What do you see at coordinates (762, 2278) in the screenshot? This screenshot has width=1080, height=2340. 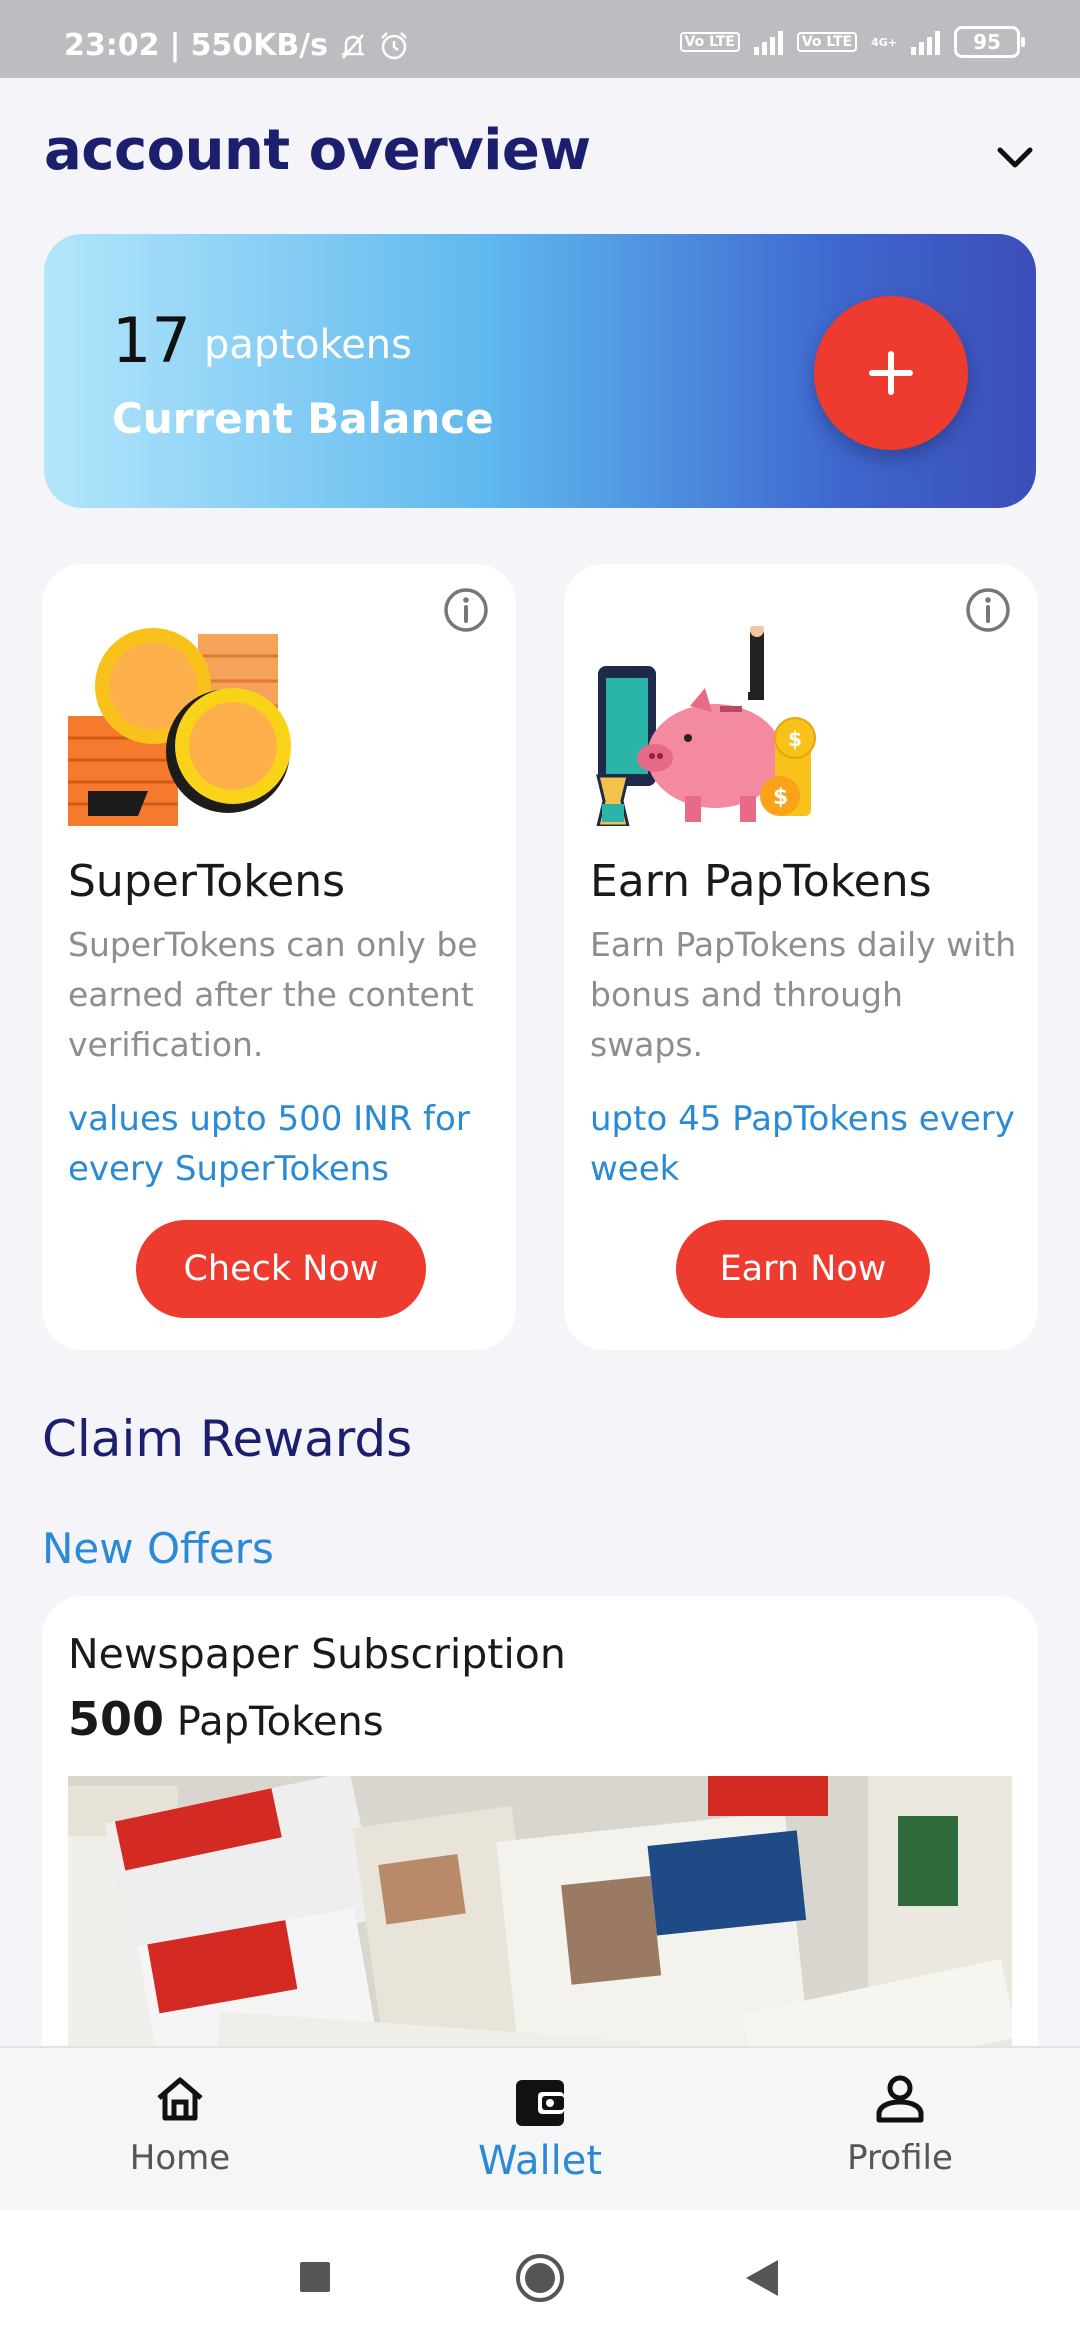 I see `back-icon` at bounding box center [762, 2278].